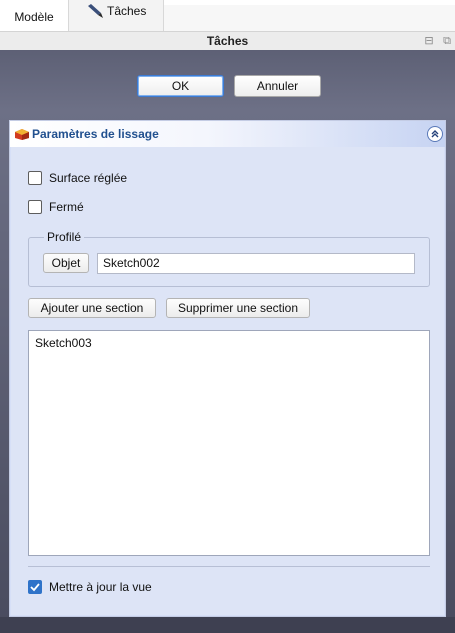 This screenshot has width=455, height=633. I want to click on ruled-surface-checkbox, so click(35, 178).